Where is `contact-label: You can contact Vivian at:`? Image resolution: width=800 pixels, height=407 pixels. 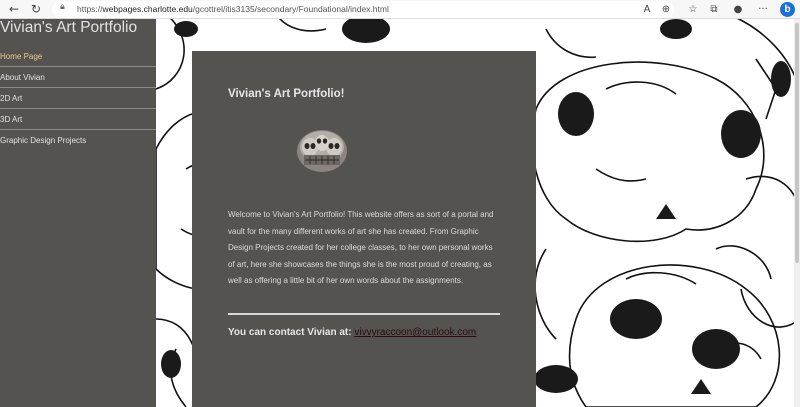
contact-label: You can contact Vivian at: is located at coordinates (290, 332).